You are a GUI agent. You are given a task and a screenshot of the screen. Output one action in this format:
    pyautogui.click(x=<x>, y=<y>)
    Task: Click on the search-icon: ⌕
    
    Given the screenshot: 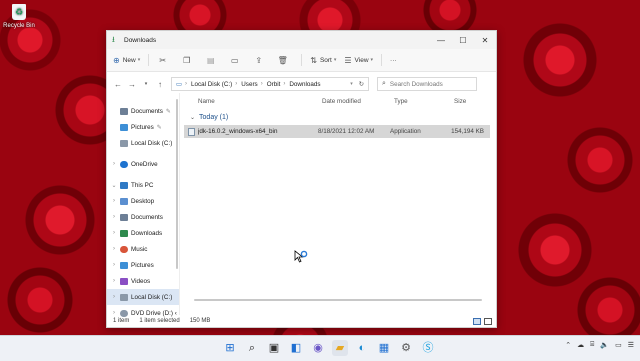 What is the action you would take?
    pyautogui.click(x=252, y=348)
    